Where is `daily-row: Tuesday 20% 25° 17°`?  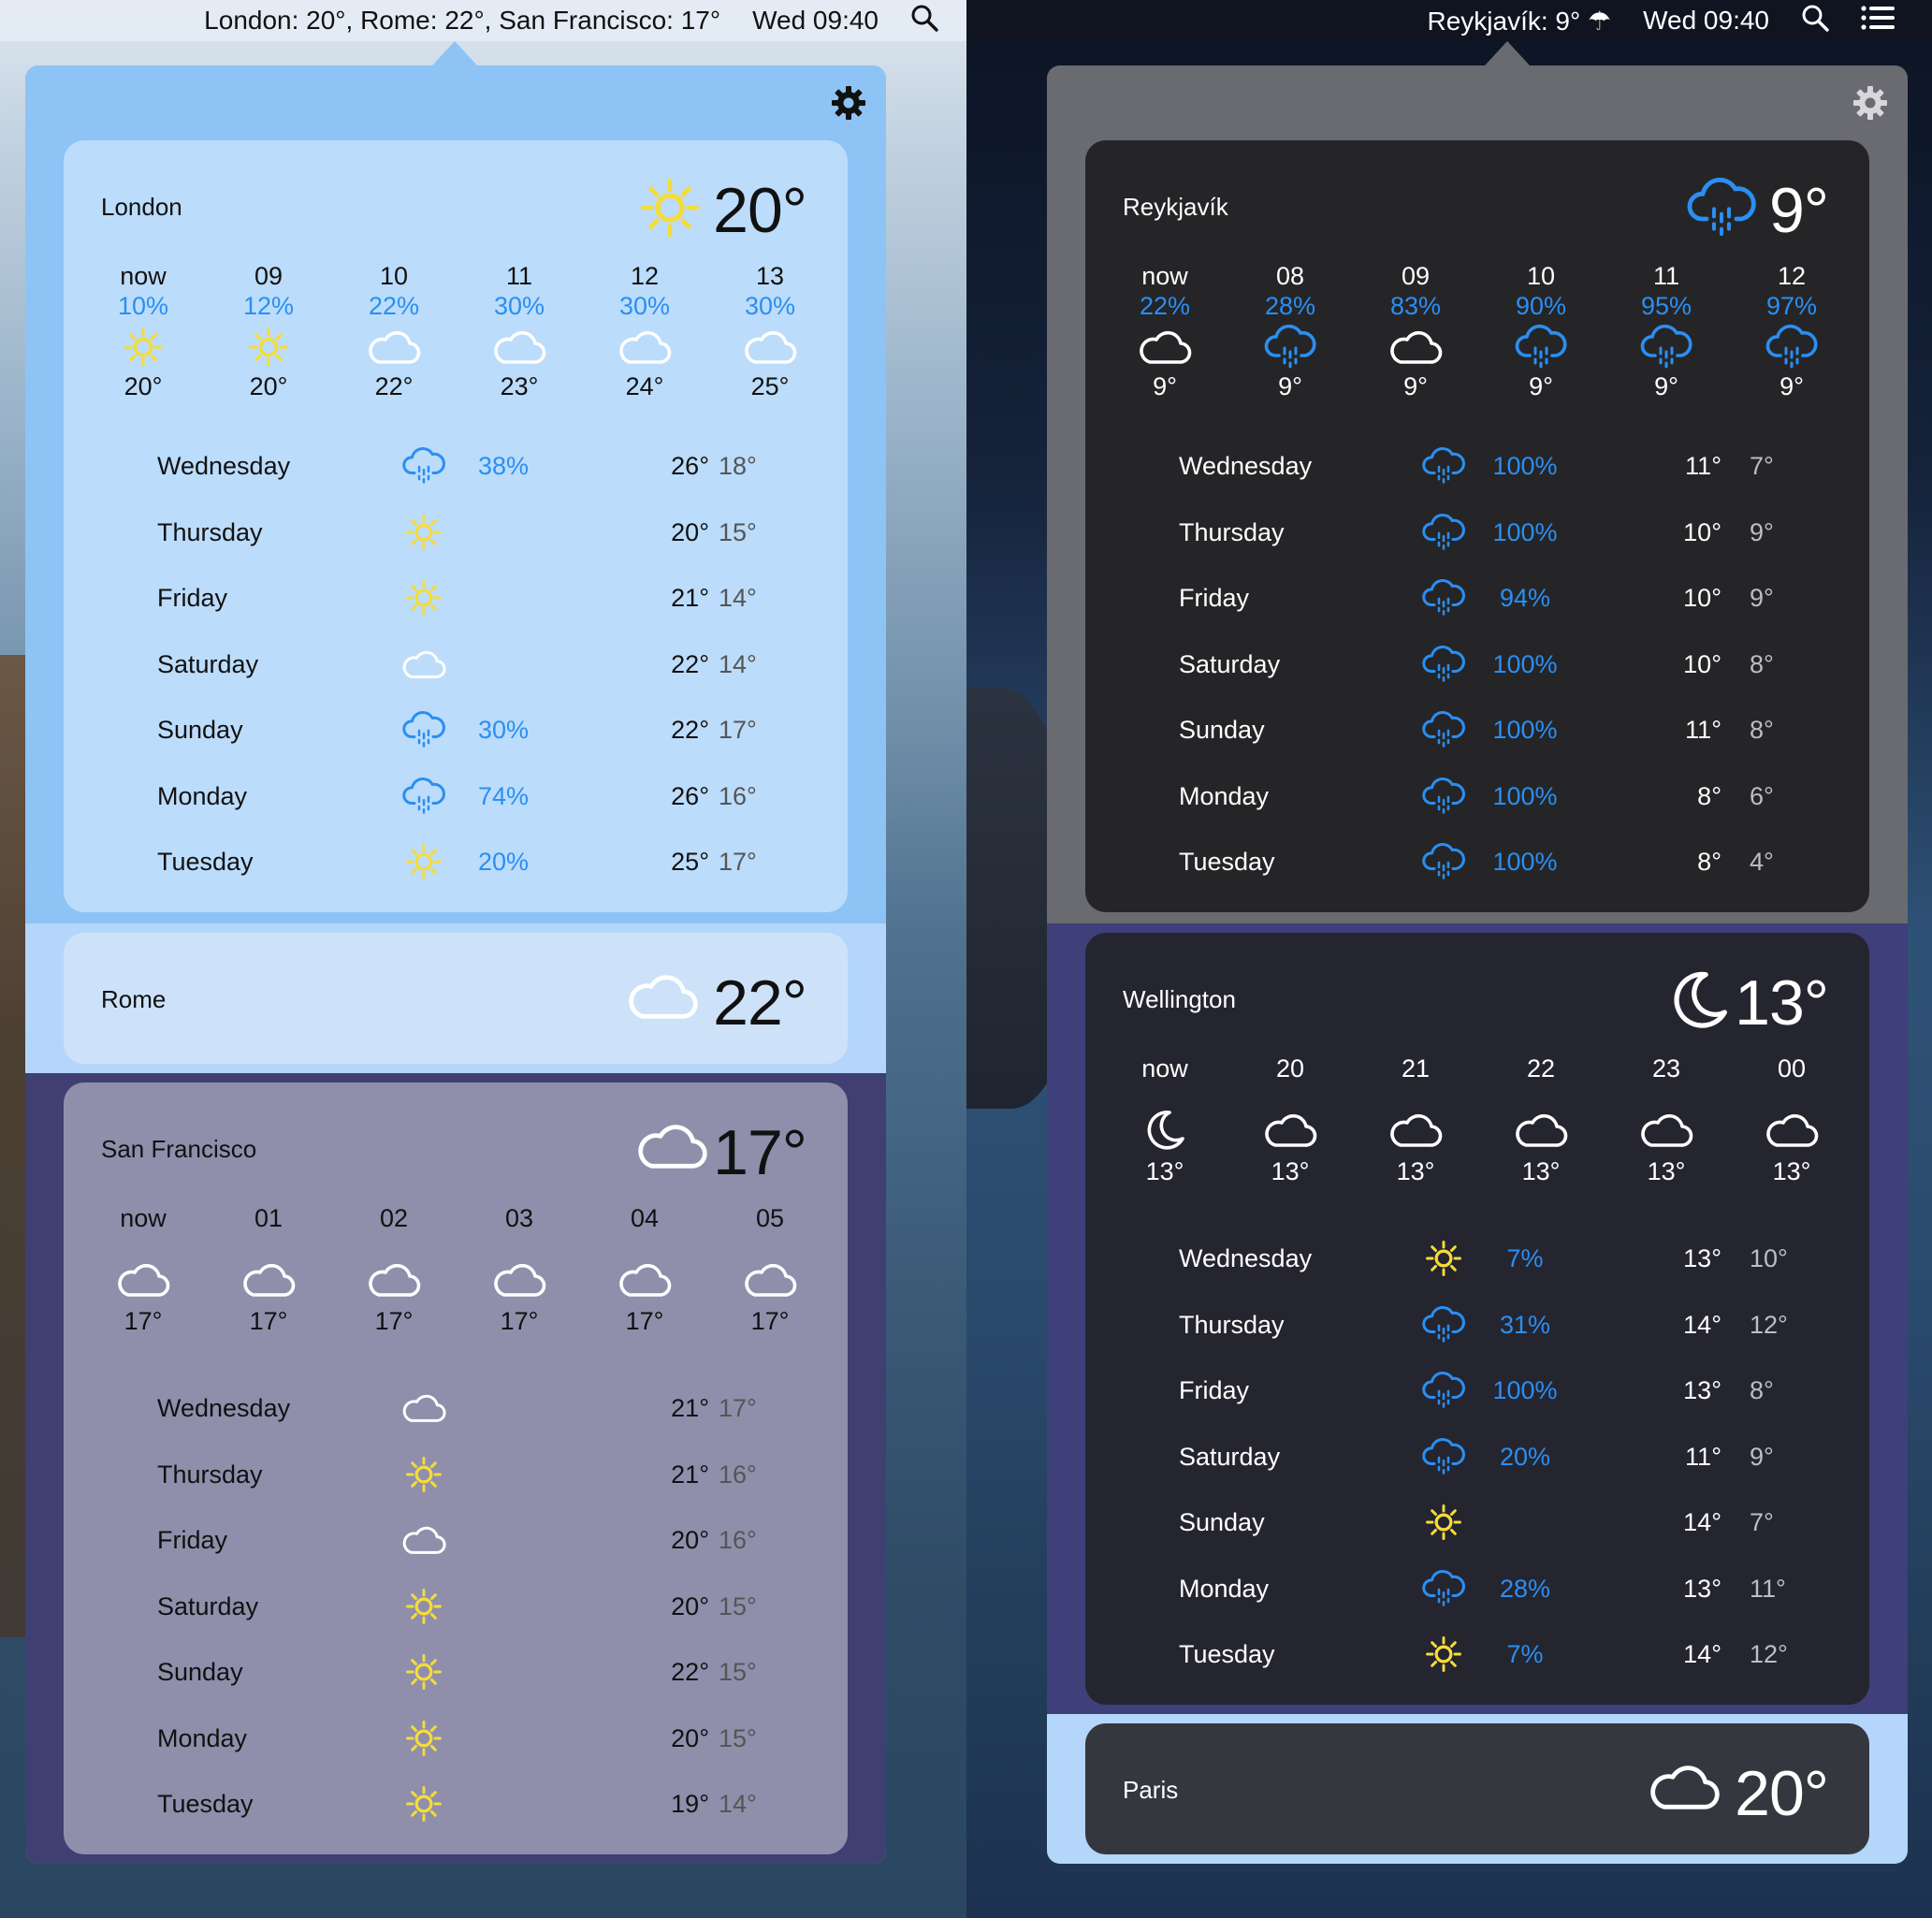 daily-row: Tuesday 20% 25° 17° is located at coordinates (456, 863).